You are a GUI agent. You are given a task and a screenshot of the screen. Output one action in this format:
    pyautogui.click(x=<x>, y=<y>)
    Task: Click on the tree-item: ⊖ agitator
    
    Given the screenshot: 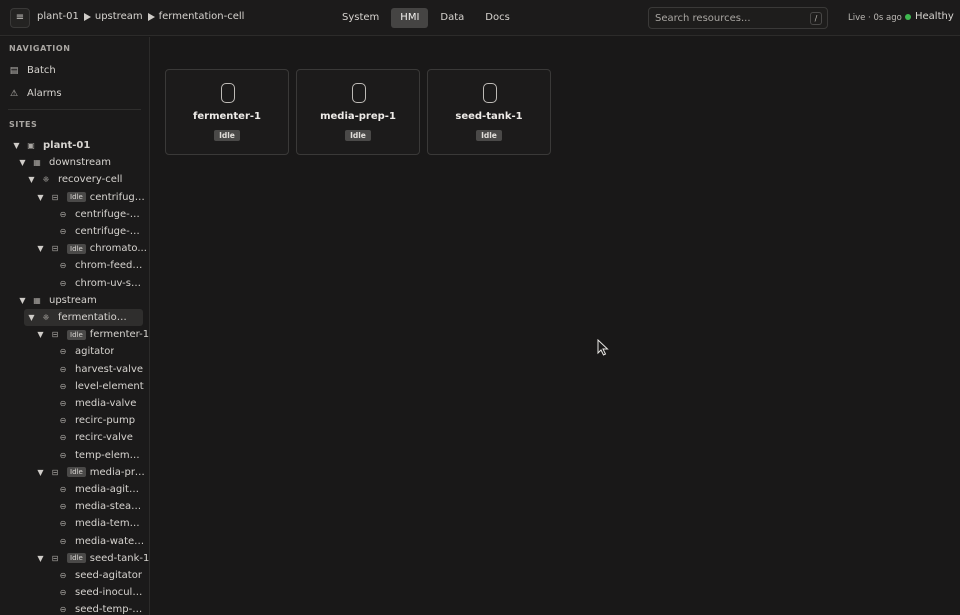 What is the action you would take?
    pyautogui.click(x=74, y=351)
    